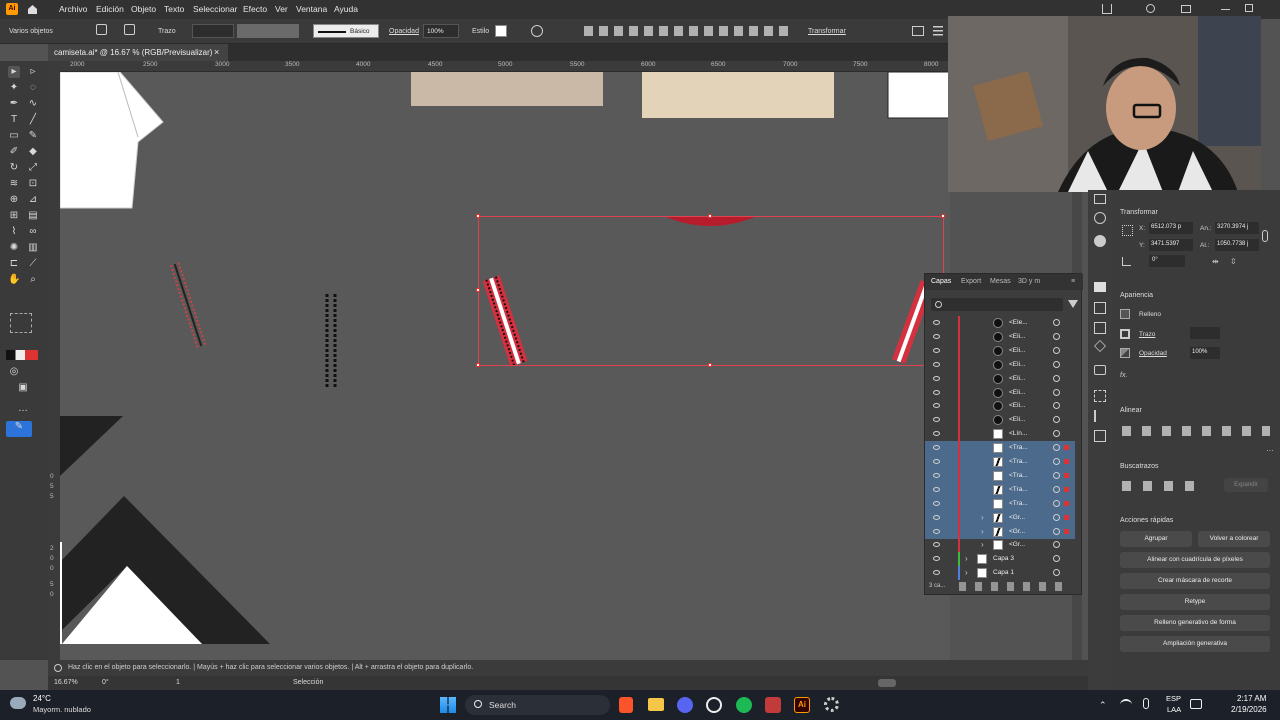 This screenshot has height=720, width=1280. Describe the element at coordinates (1249, 8) in the screenshot. I see `maximize-icon` at that location.